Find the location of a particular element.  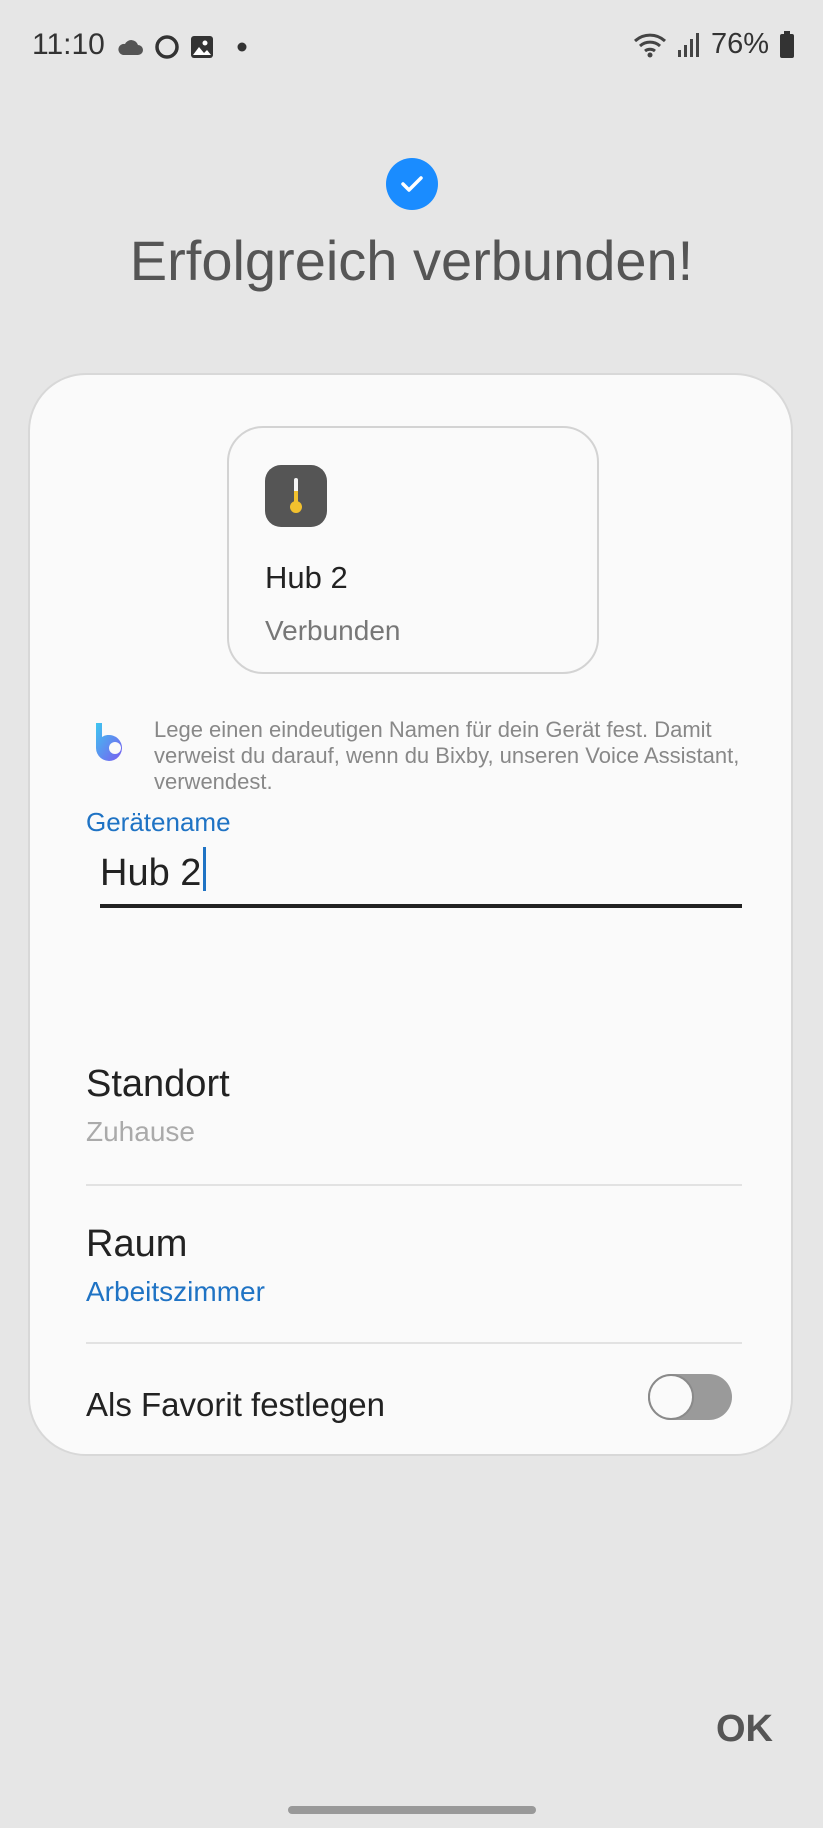

device-name: Hub 2 is located at coordinates (306, 577).